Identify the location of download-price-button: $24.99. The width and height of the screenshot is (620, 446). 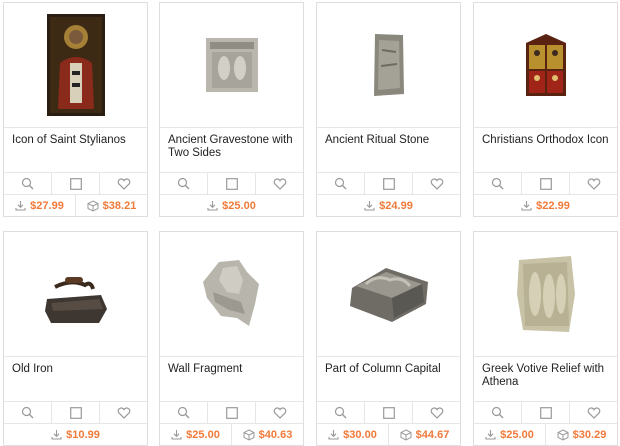
(388, 205).